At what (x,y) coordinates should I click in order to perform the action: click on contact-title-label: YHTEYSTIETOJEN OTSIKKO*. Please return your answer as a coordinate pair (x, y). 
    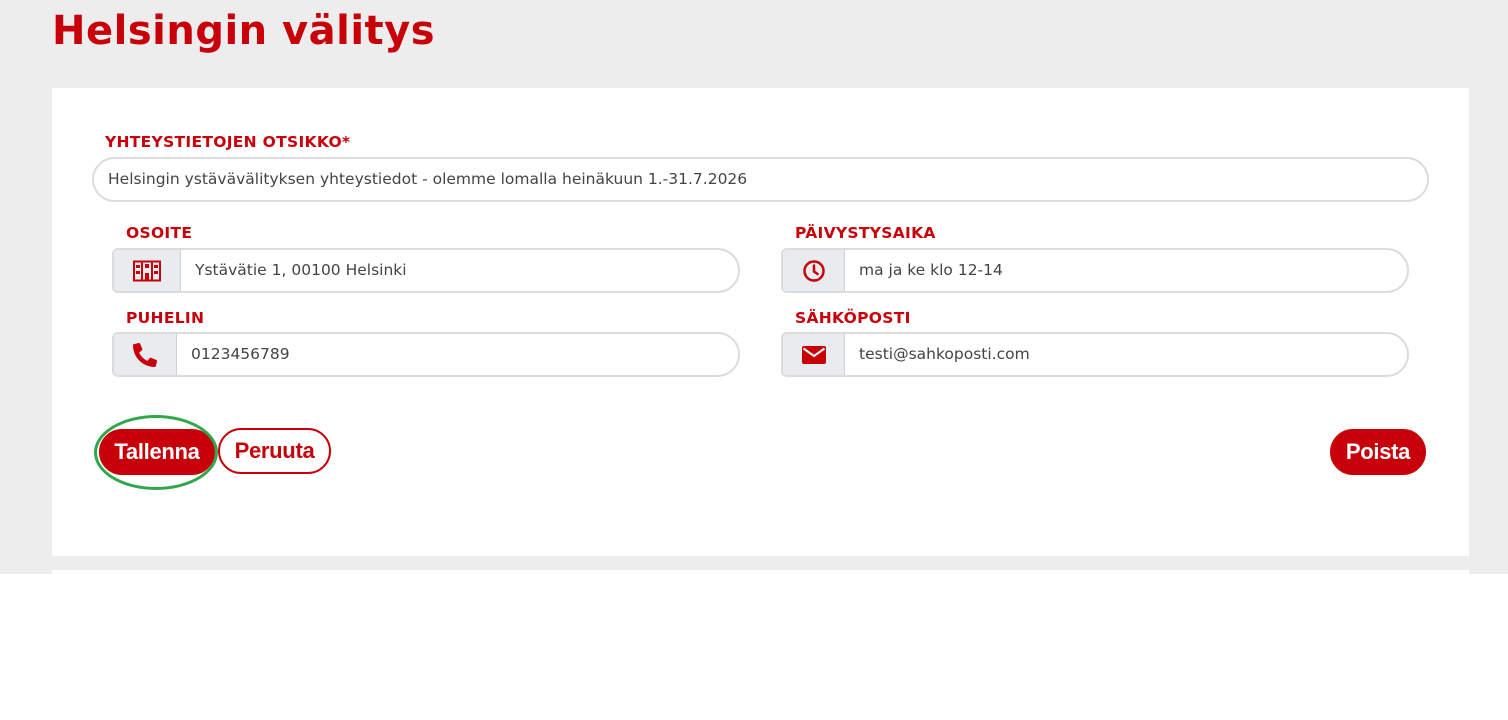
    Looking at the image, I should click on (228, 142).